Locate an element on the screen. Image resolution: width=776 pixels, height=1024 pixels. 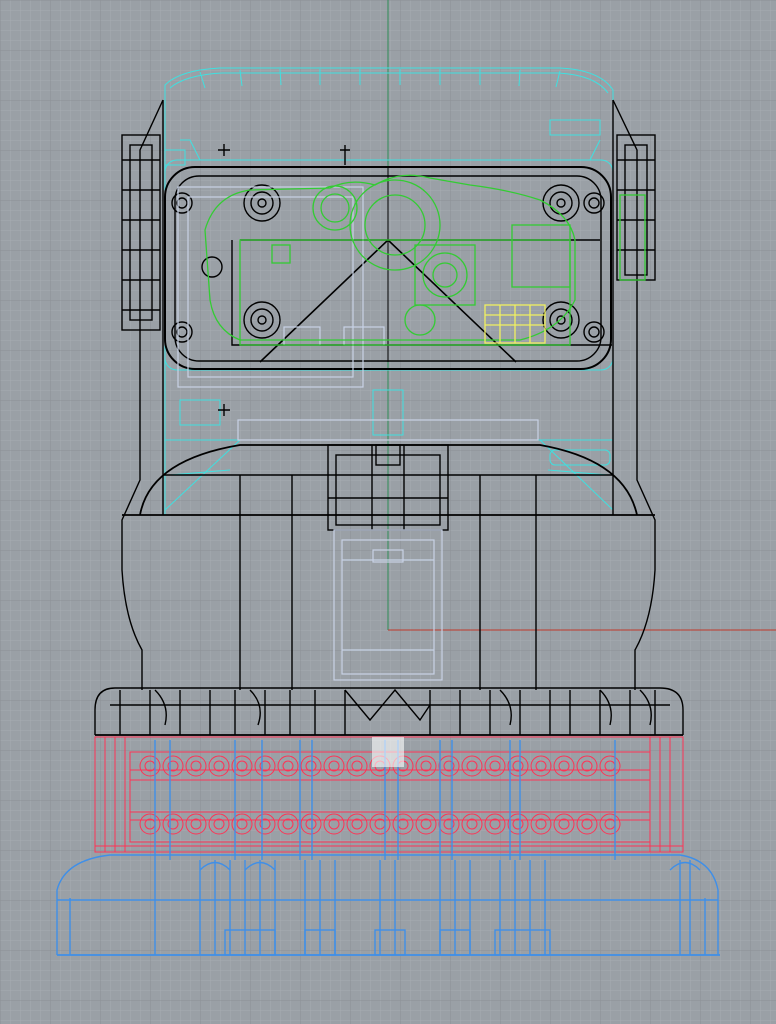
led-center-highlight is located at coordinates (388, 752).